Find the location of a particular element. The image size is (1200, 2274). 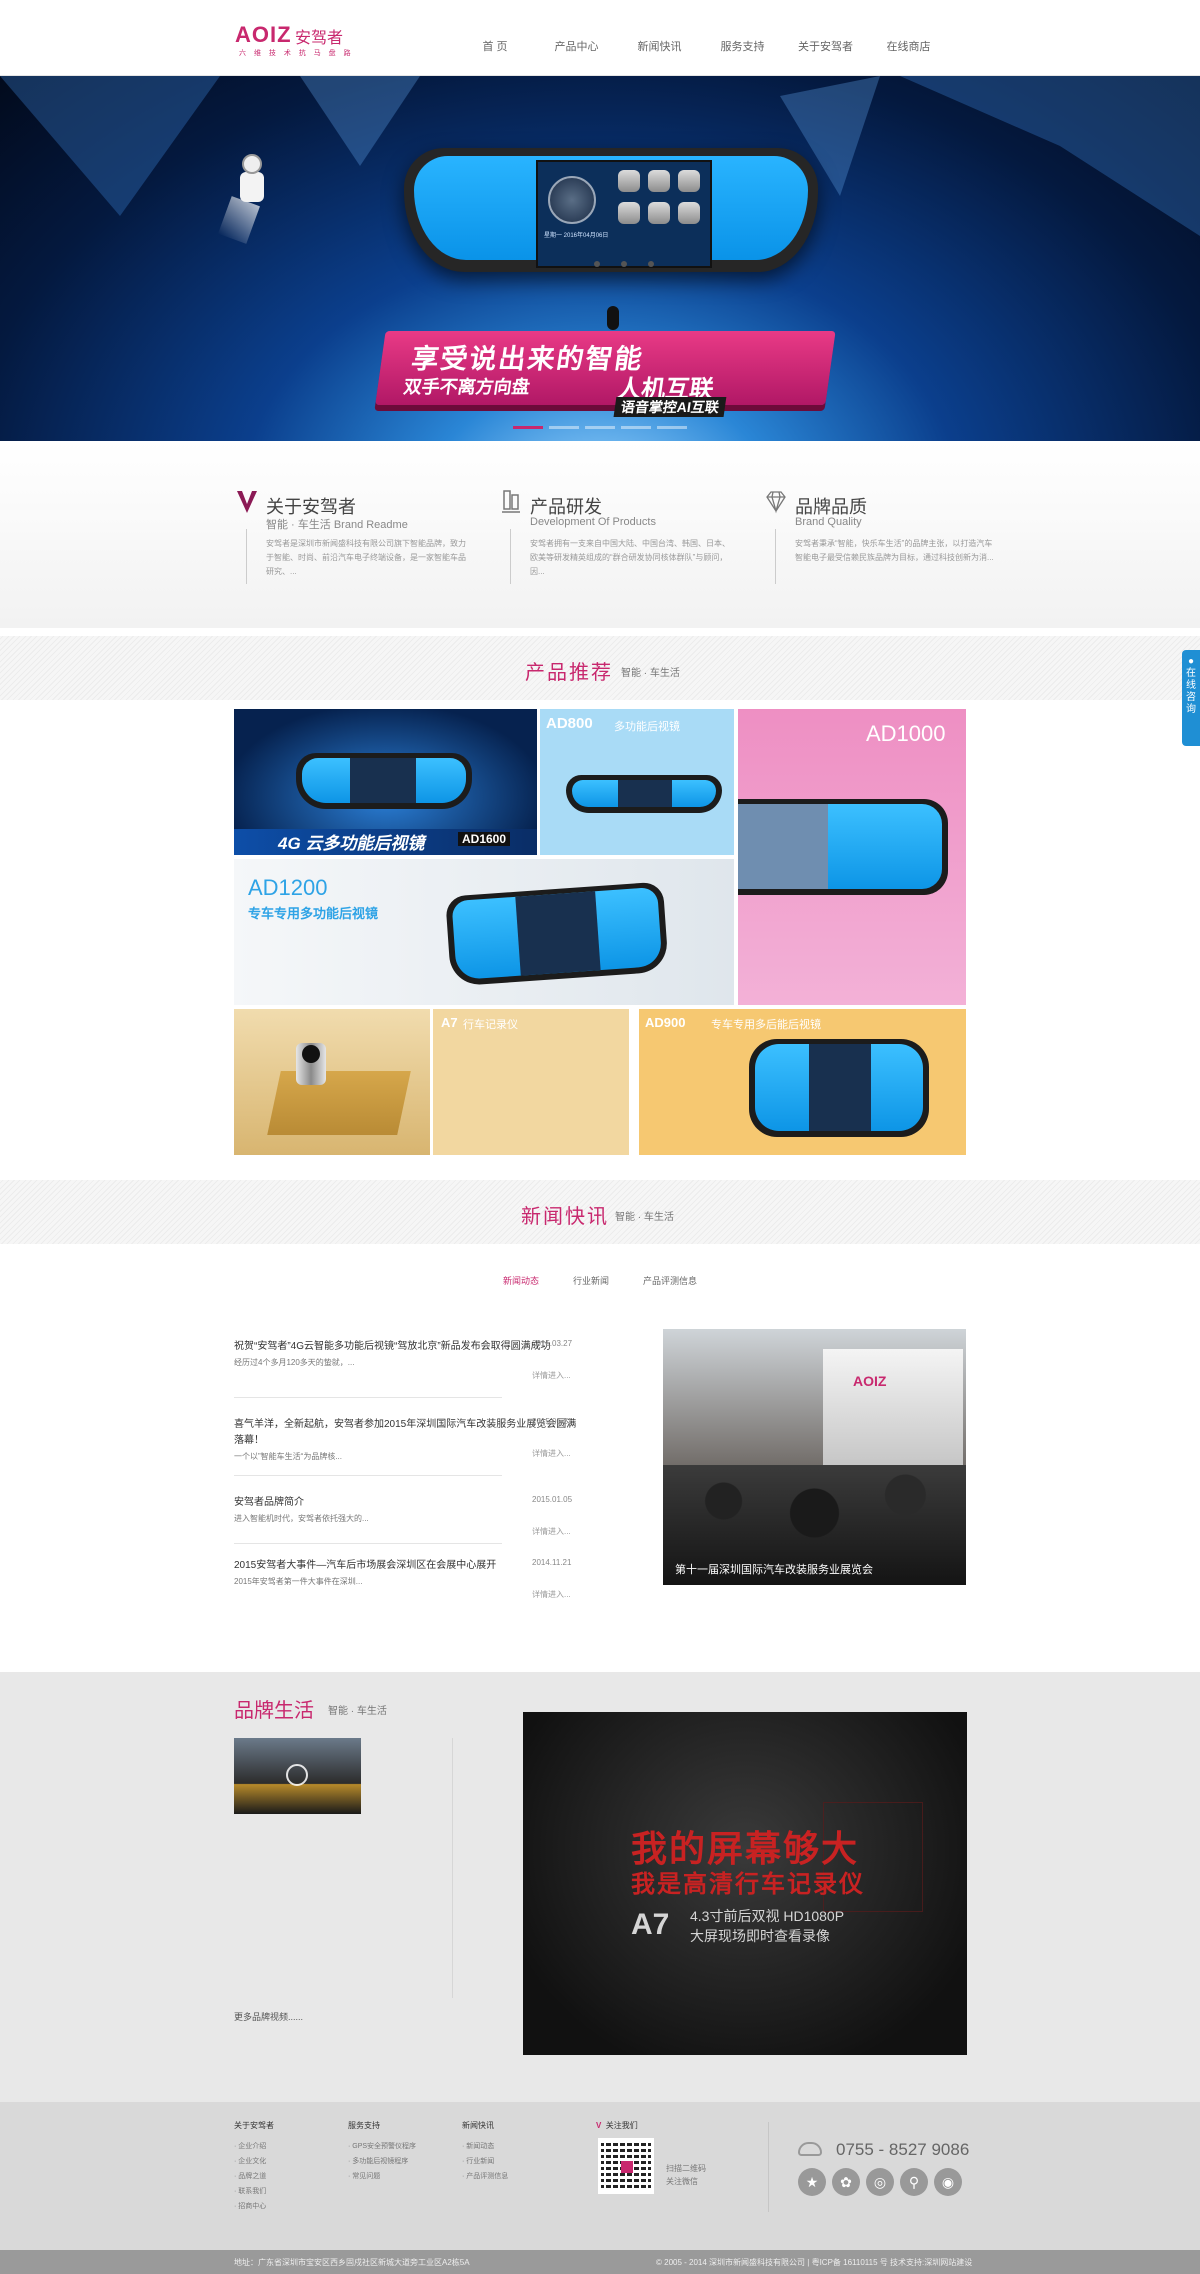

footer-link: · 常见问题 is located at coordinates (382, 2176).